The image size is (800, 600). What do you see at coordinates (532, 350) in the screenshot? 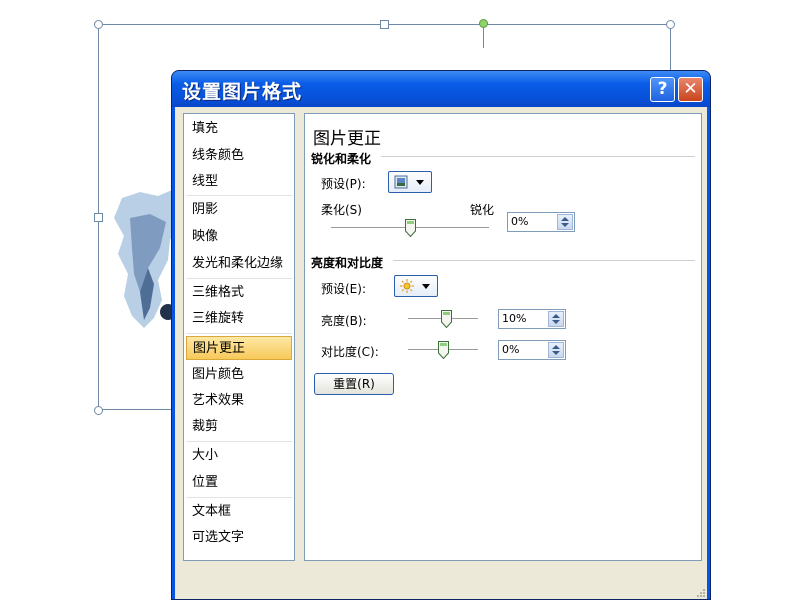
I see `contrast-spinner: 0%` at bounding box center [532, 350].